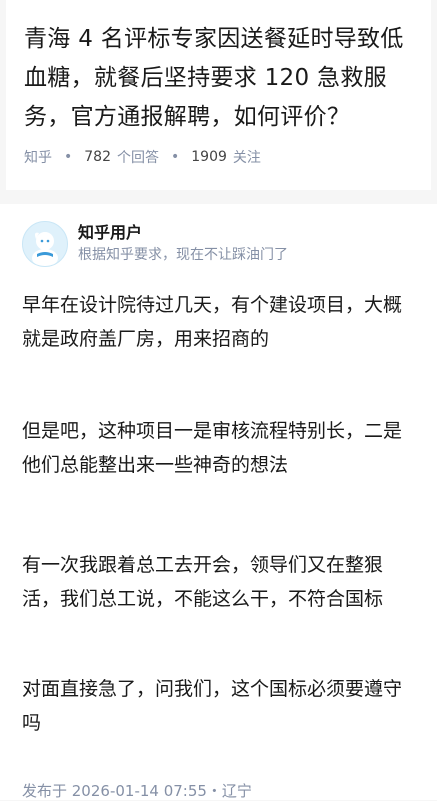 The height and width of the screenshot is (801, 437). I want to click on answer-count: 782, so click(97, 157).